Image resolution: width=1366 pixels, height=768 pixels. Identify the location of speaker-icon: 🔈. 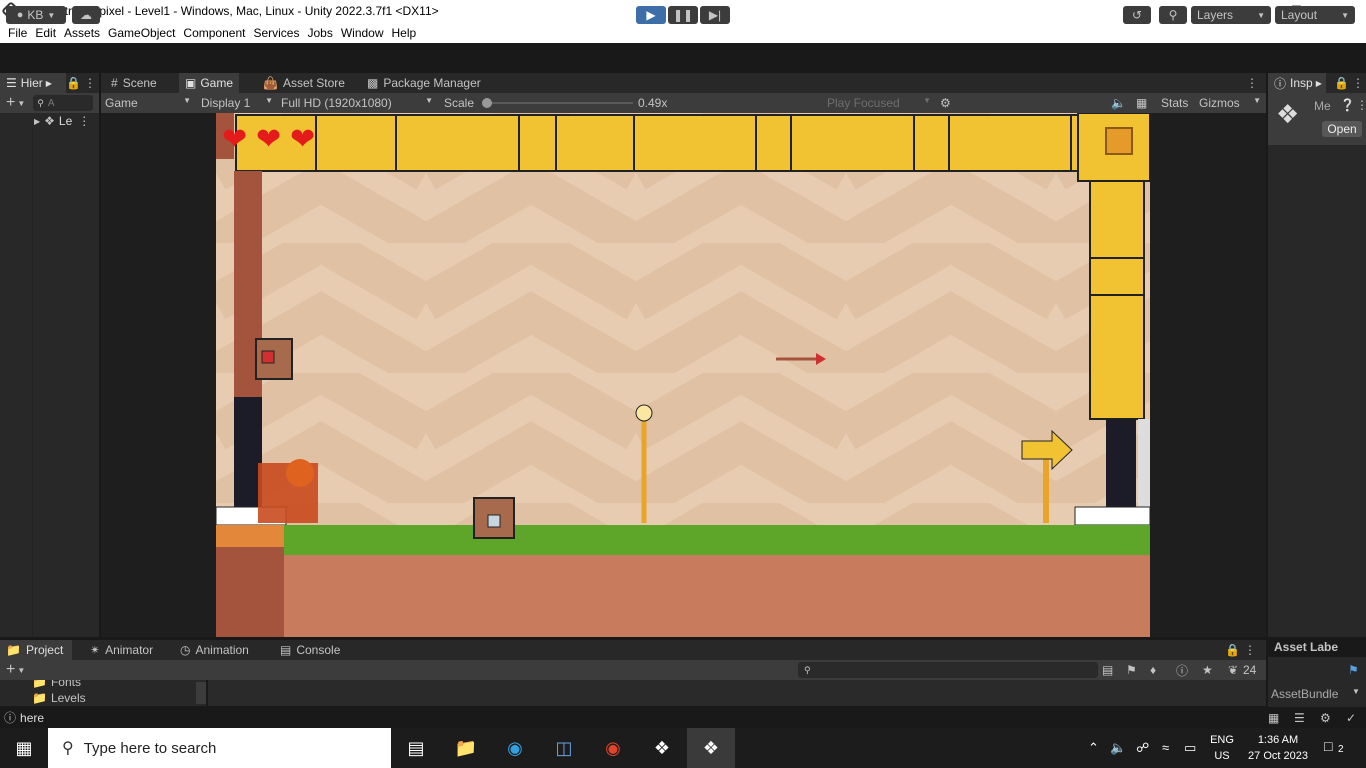
(1118, 748).